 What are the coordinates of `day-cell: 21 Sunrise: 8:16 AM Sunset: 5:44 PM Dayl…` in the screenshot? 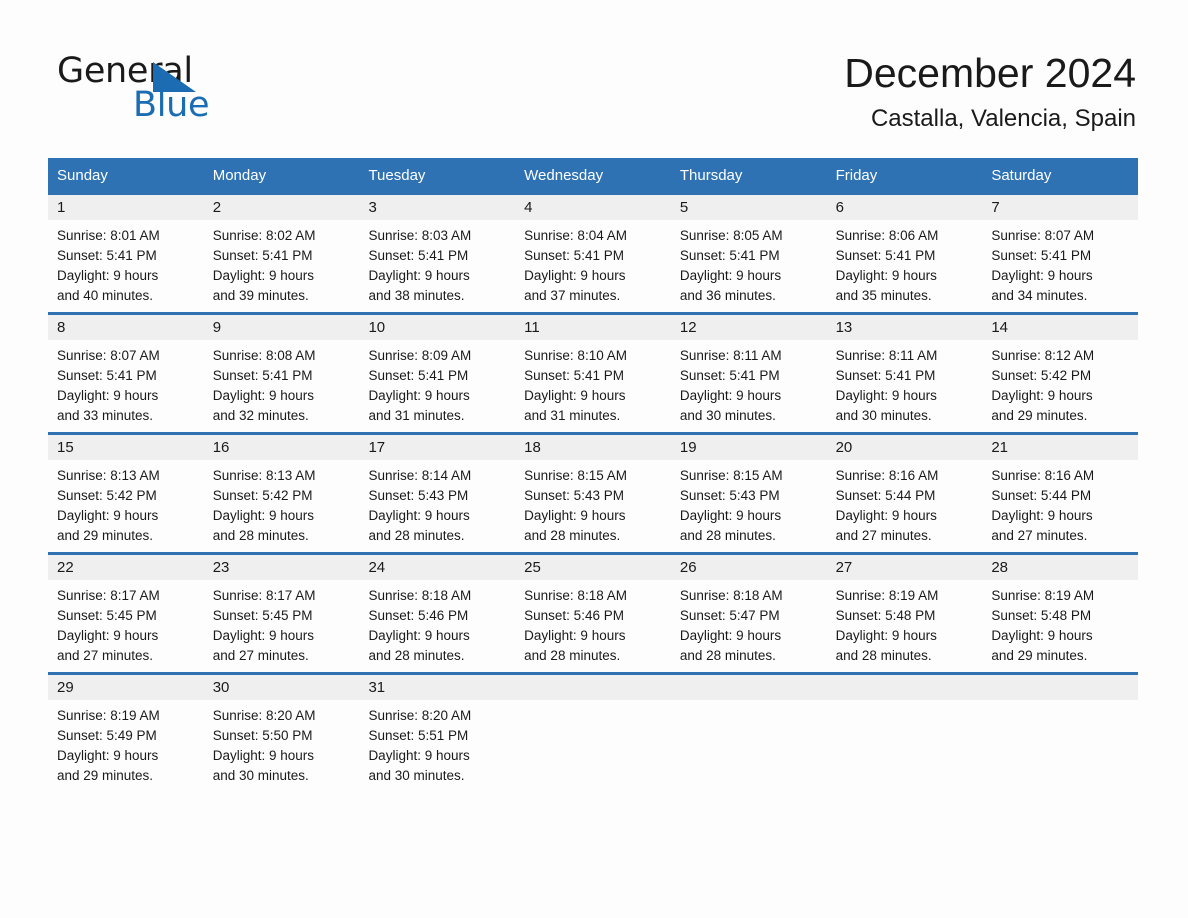 It's located at (1060, 493).